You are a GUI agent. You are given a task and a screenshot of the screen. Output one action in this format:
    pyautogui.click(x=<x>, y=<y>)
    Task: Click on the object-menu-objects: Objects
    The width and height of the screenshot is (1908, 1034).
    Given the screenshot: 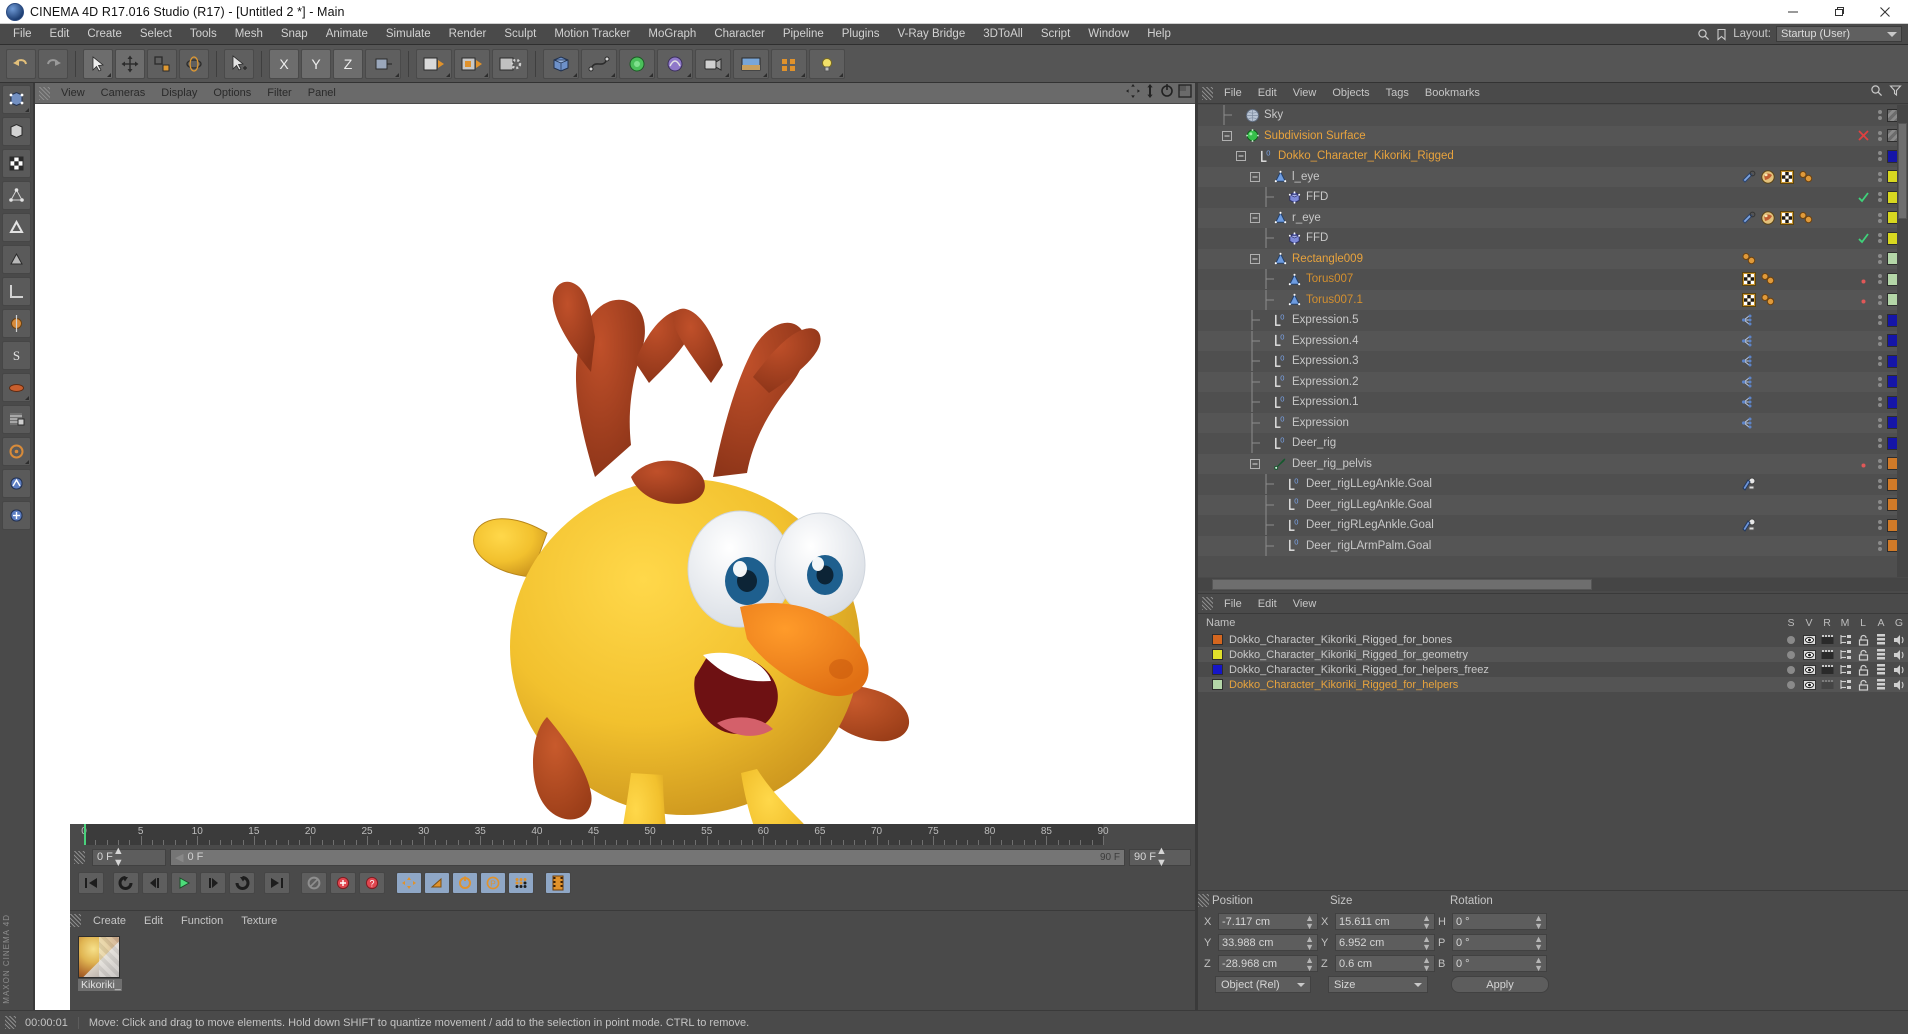 What is the action you would take?
    pyautogui.click(x=1350, y=93)
    